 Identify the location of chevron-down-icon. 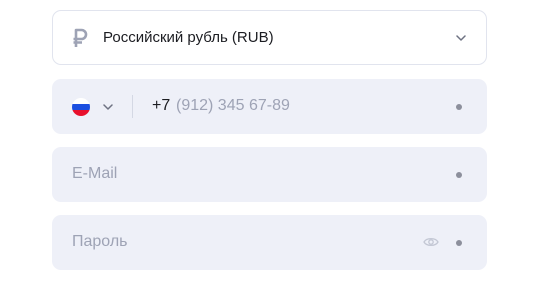
(461, 38).